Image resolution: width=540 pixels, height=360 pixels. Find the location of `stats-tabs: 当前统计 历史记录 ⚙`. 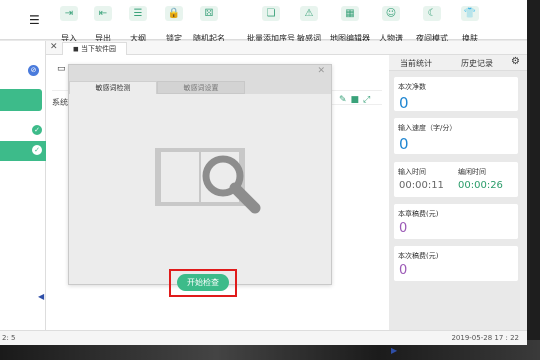

stats-tabs: 当前统计 历史记录 ⚙ is located at coordinates (458, 63).